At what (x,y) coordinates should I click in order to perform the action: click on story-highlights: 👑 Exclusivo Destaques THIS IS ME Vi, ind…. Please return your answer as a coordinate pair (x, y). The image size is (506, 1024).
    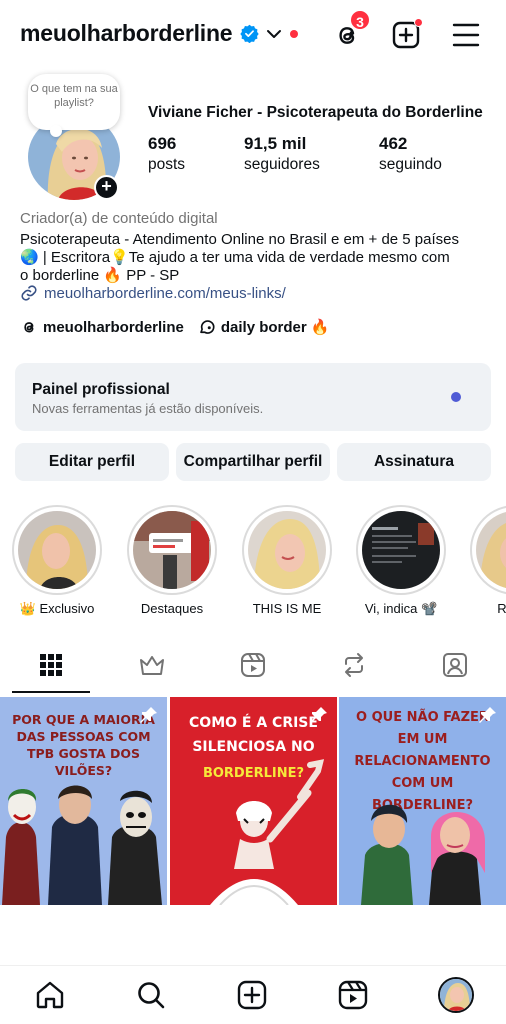
    Looking at the image, I should click on (253, 564).